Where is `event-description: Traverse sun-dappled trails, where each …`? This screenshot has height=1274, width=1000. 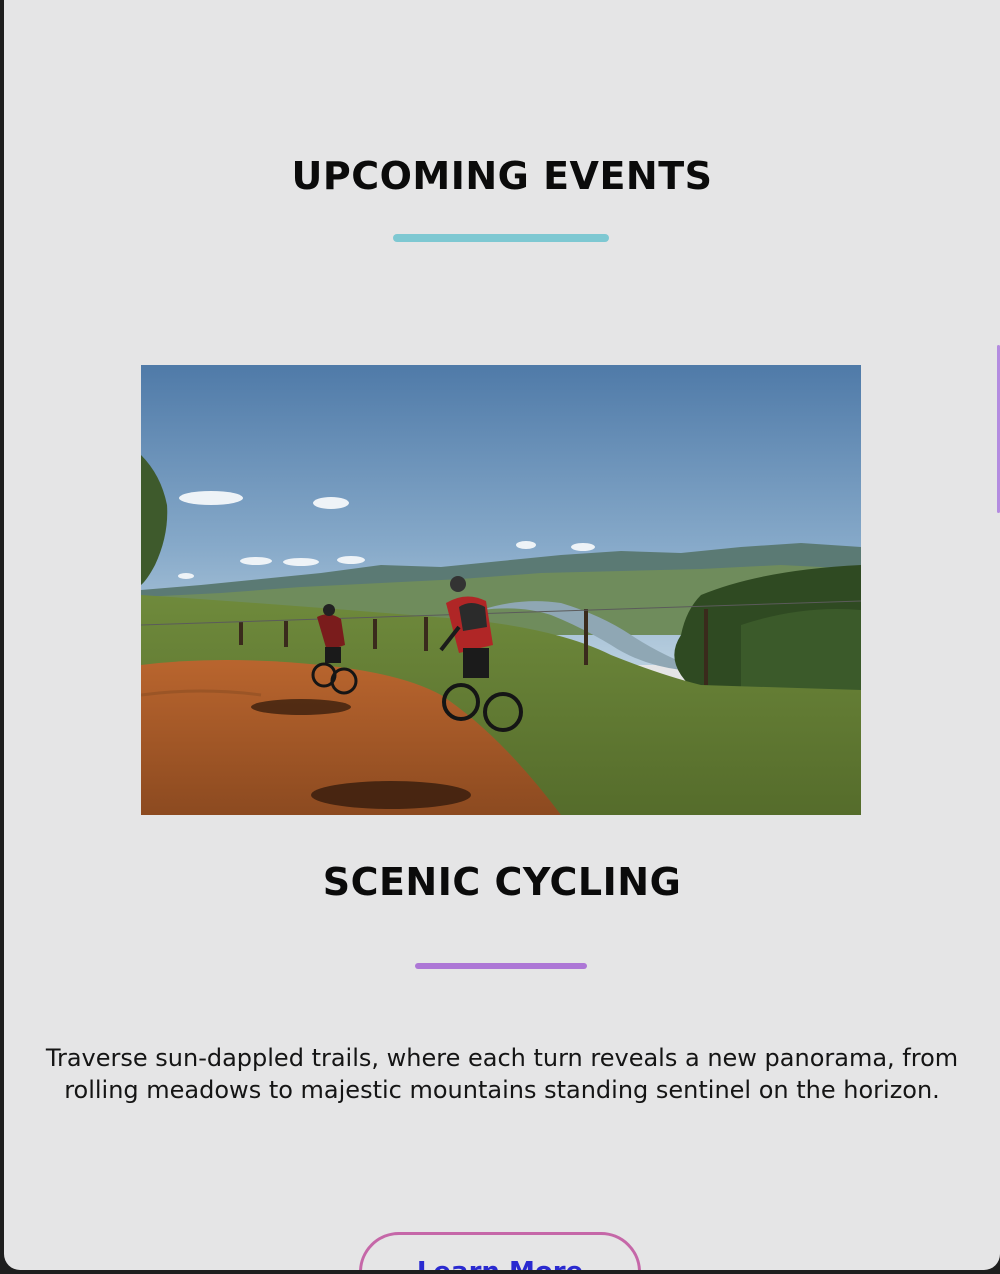
event-description: Traverse sun-dappled trails, where each … is located at coordinates (502, 1074).